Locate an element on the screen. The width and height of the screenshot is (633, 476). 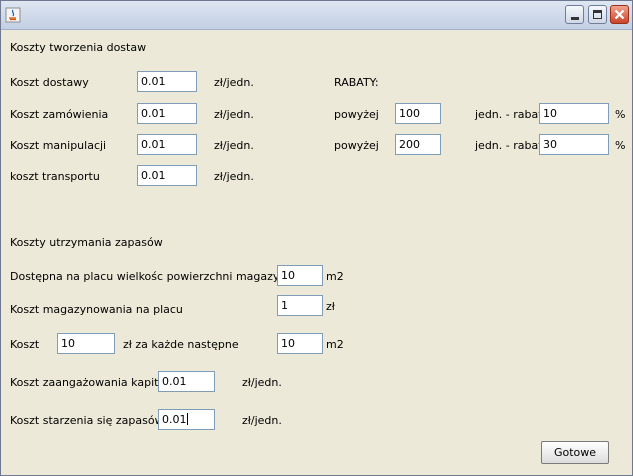
storage-cost-label: Koszt magazynowania na placu is located at coordinates (96, 309).